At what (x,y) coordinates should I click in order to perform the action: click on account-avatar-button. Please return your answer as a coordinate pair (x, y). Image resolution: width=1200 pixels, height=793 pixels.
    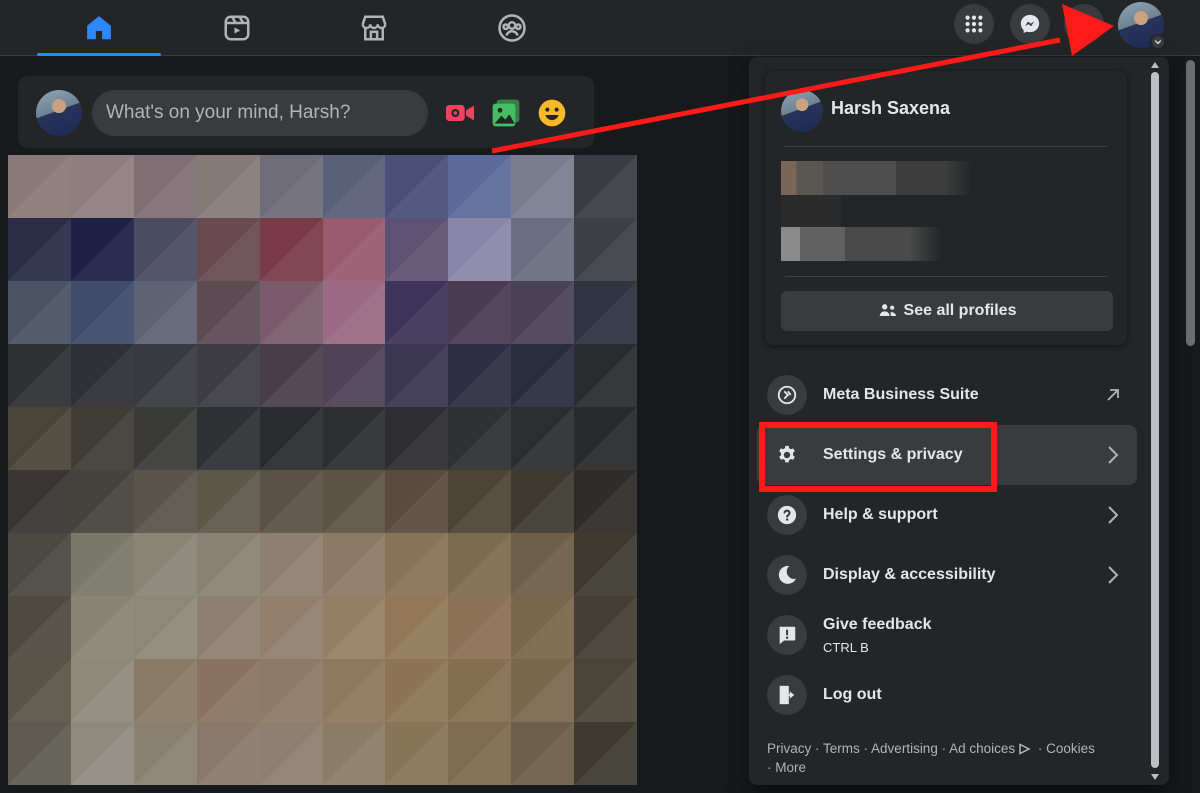
    Looking at the image, I should click on (1142, 26).